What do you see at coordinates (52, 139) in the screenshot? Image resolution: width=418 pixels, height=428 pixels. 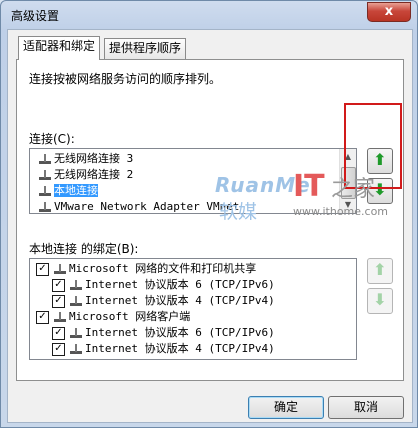 I see `connections-label: 连接(C):` at bounding box center [52, 139].